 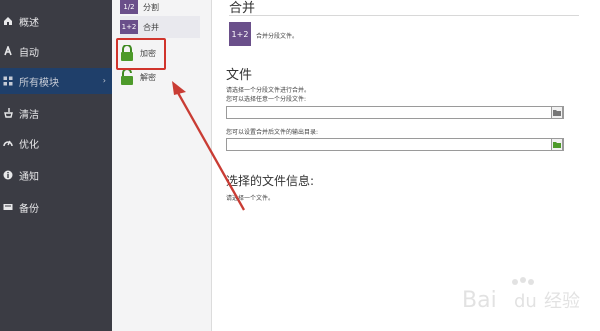 I want to click on sidebar-item-optimize: 优化, so click(x=56, y=143).